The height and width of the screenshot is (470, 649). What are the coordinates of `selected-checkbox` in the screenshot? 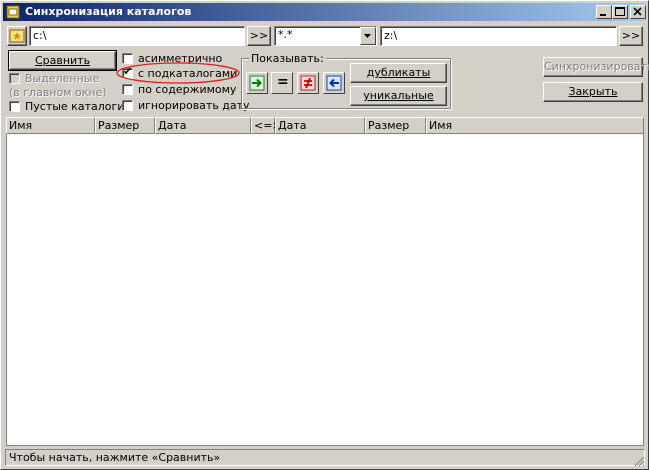 It's located at (14, 78).